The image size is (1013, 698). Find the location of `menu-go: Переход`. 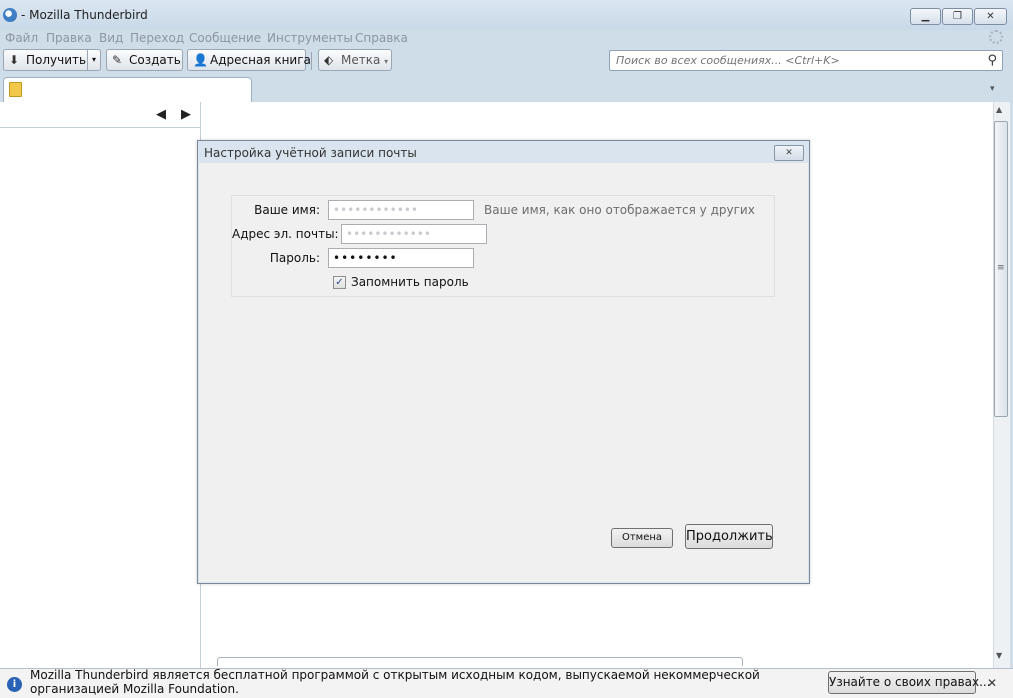

menu-go: Переход is located at coordinates (157, 38).